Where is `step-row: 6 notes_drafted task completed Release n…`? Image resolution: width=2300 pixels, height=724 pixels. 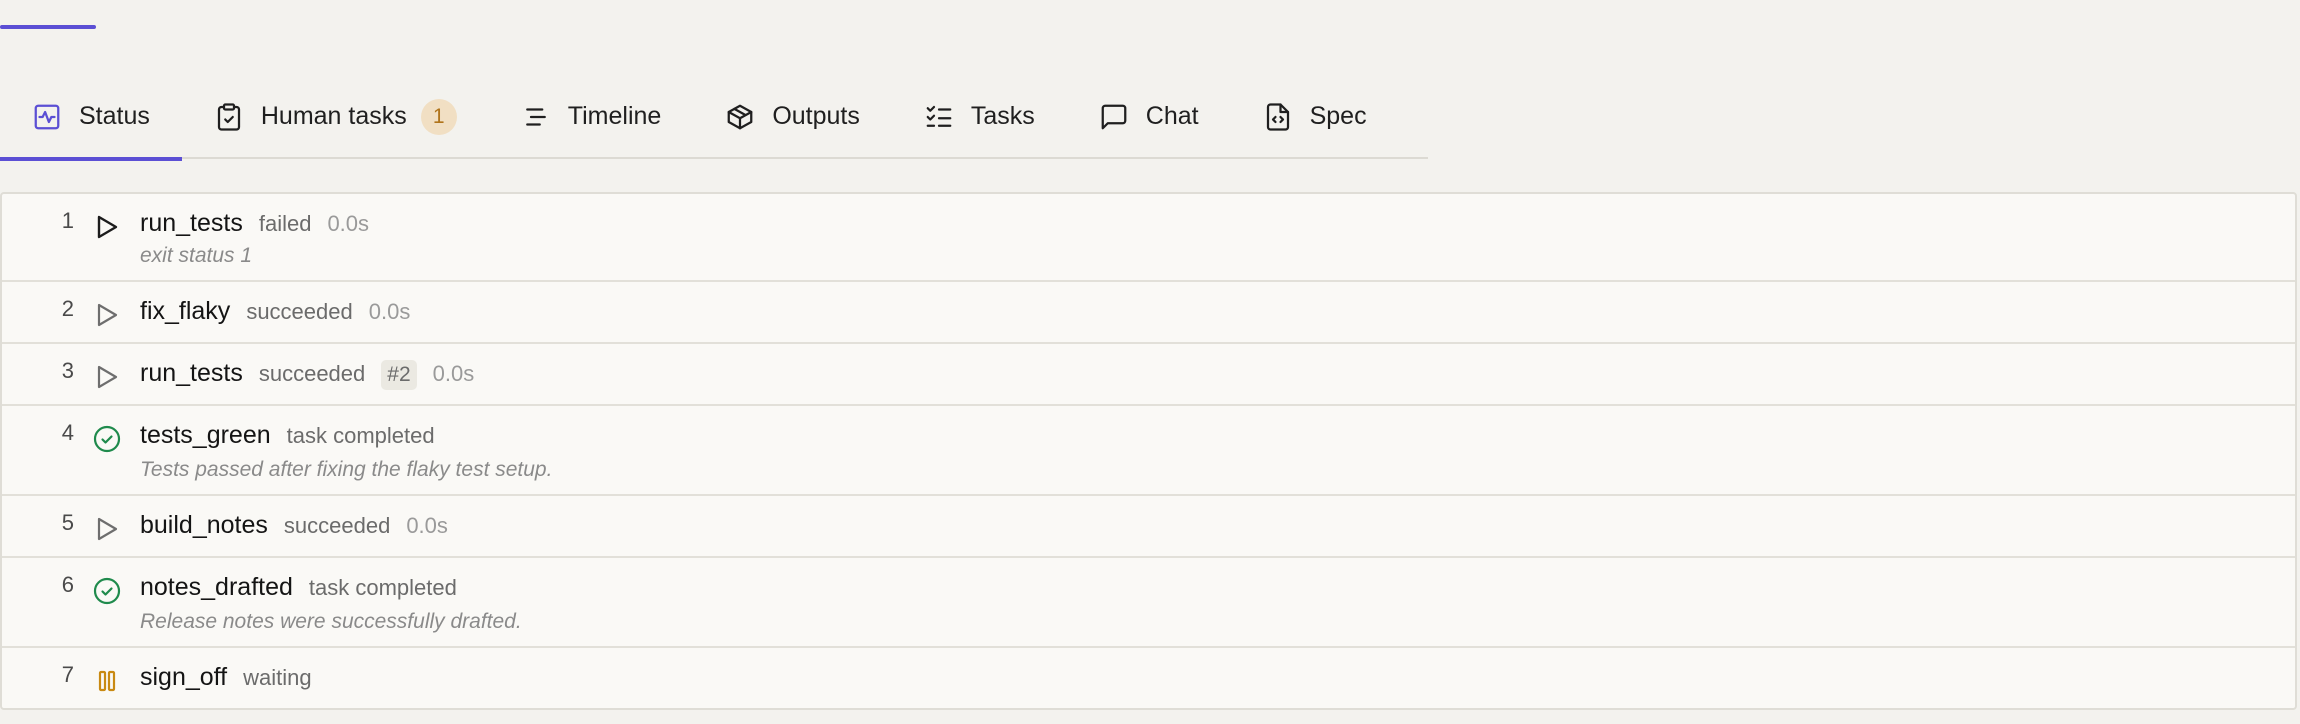
step-row: 6 notes_drafted task completed Release n… is located at coordinates (1148, 603).